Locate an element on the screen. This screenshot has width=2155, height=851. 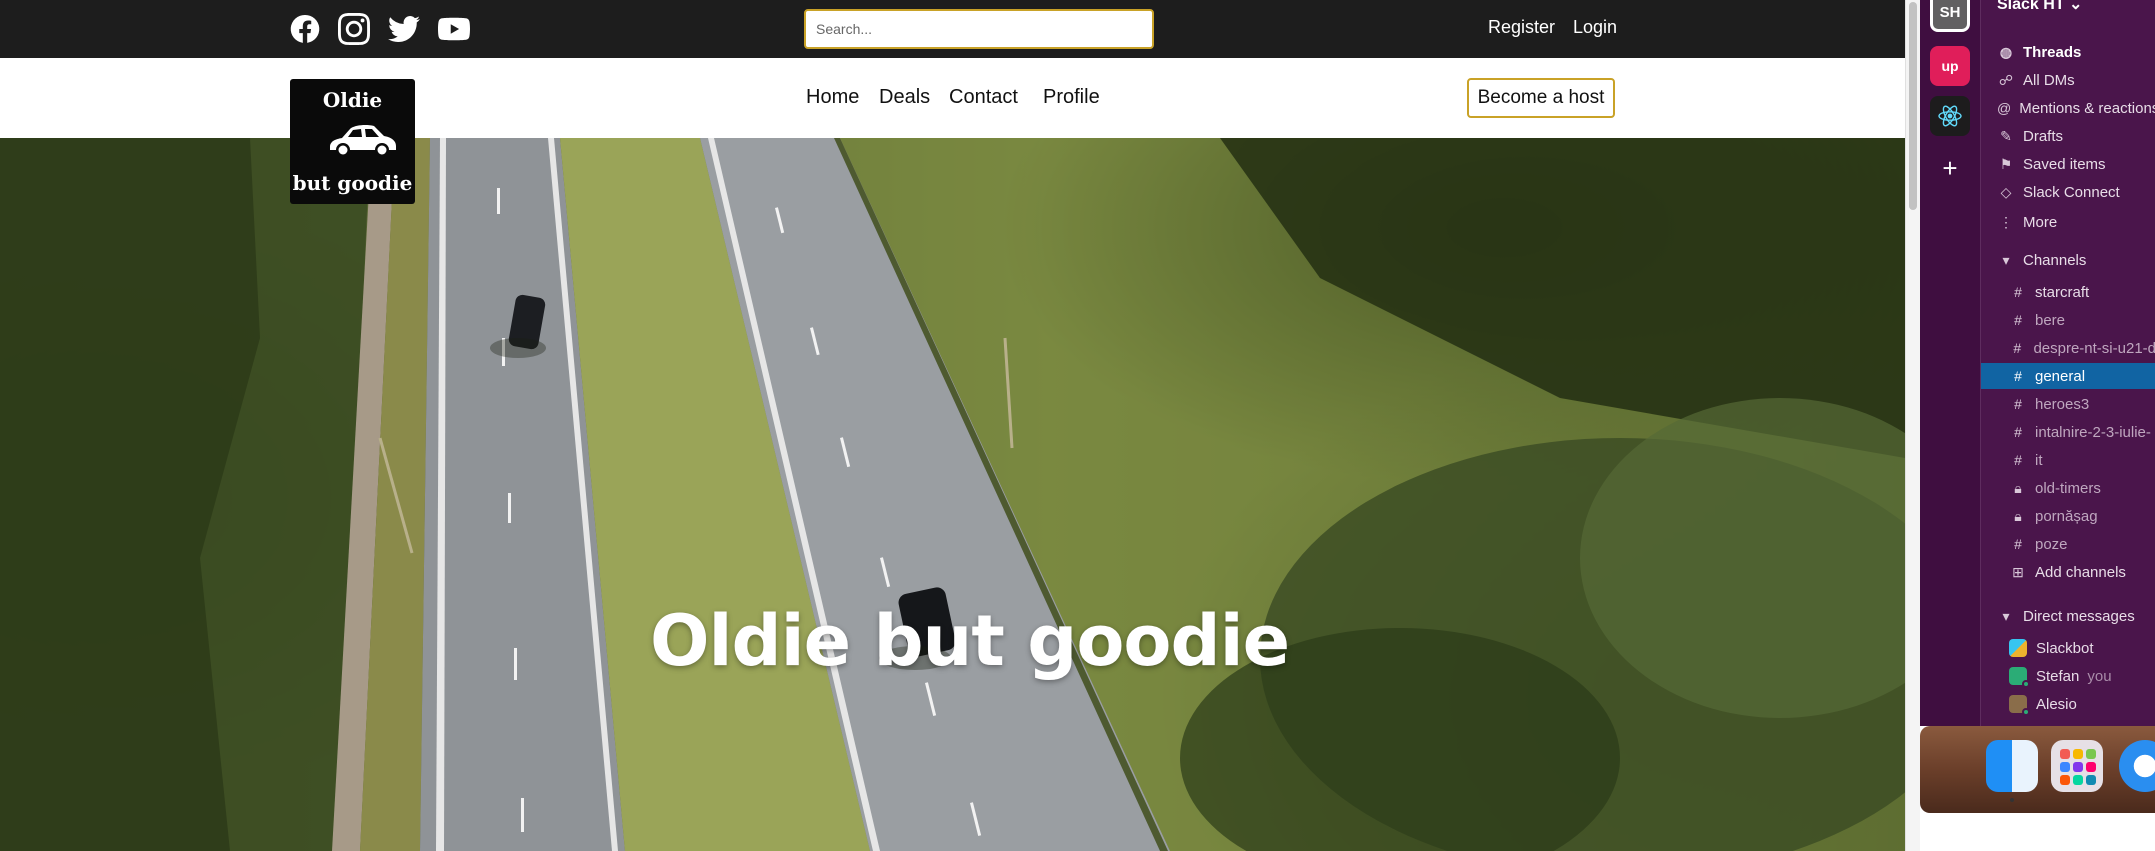
youtube-icon is located at coordinates (454, 29).